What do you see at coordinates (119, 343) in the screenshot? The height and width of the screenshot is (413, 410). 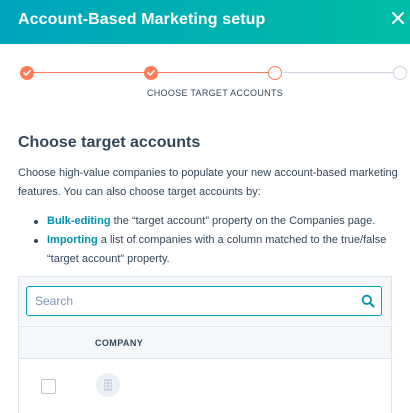 I see `column-header-company: COMPANY` at bounding box center [119, 343].